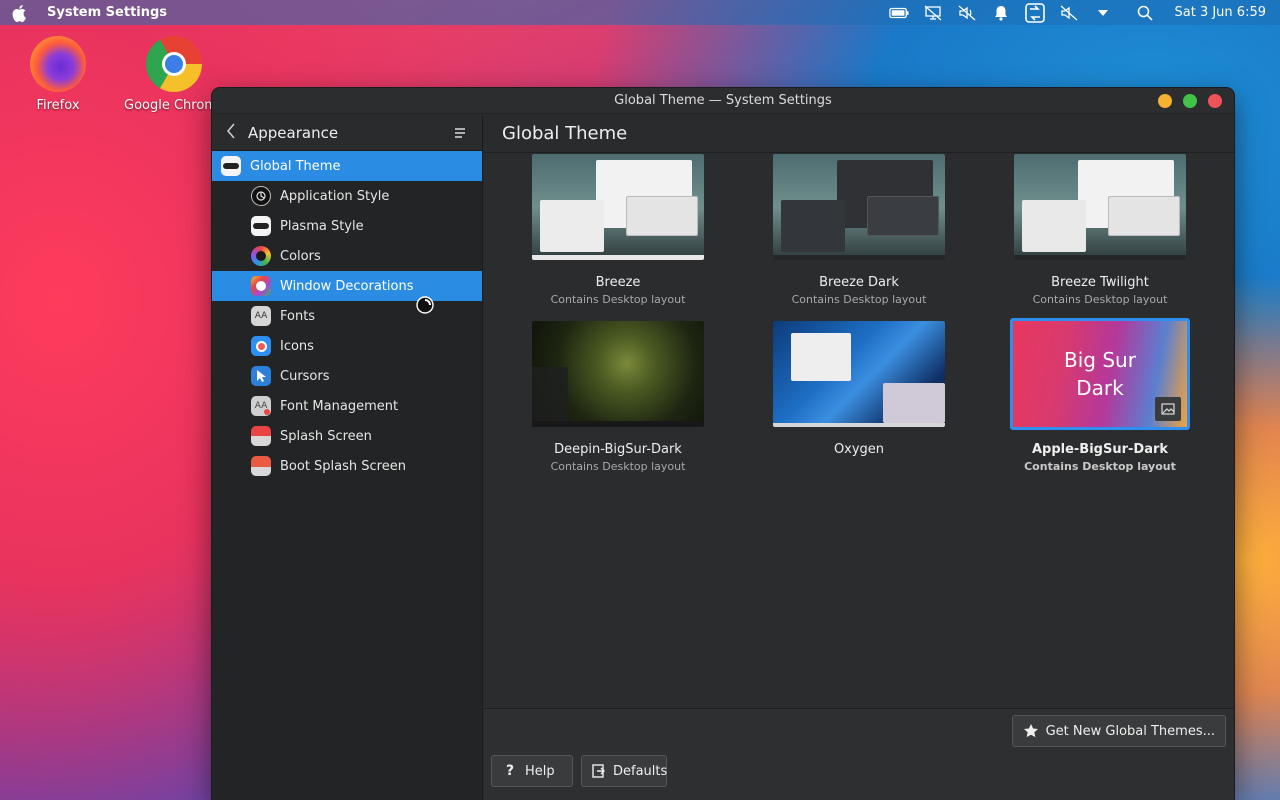 This screenshot has height=800, width=1280. Describe the element at coordinates (261, 436) in the screenshot. I see `splash-screen-icon` at that location.